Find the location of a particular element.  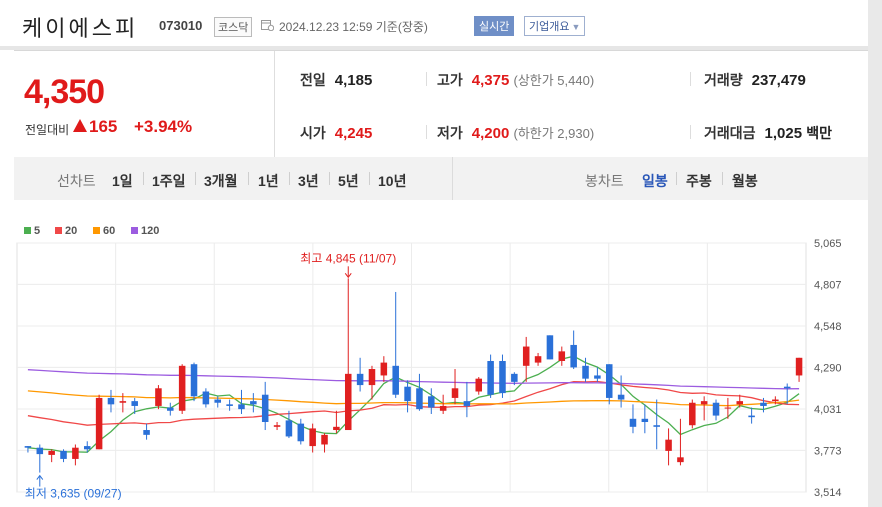

y-tick-label: 3,773 is located at coordinates (828, 451).